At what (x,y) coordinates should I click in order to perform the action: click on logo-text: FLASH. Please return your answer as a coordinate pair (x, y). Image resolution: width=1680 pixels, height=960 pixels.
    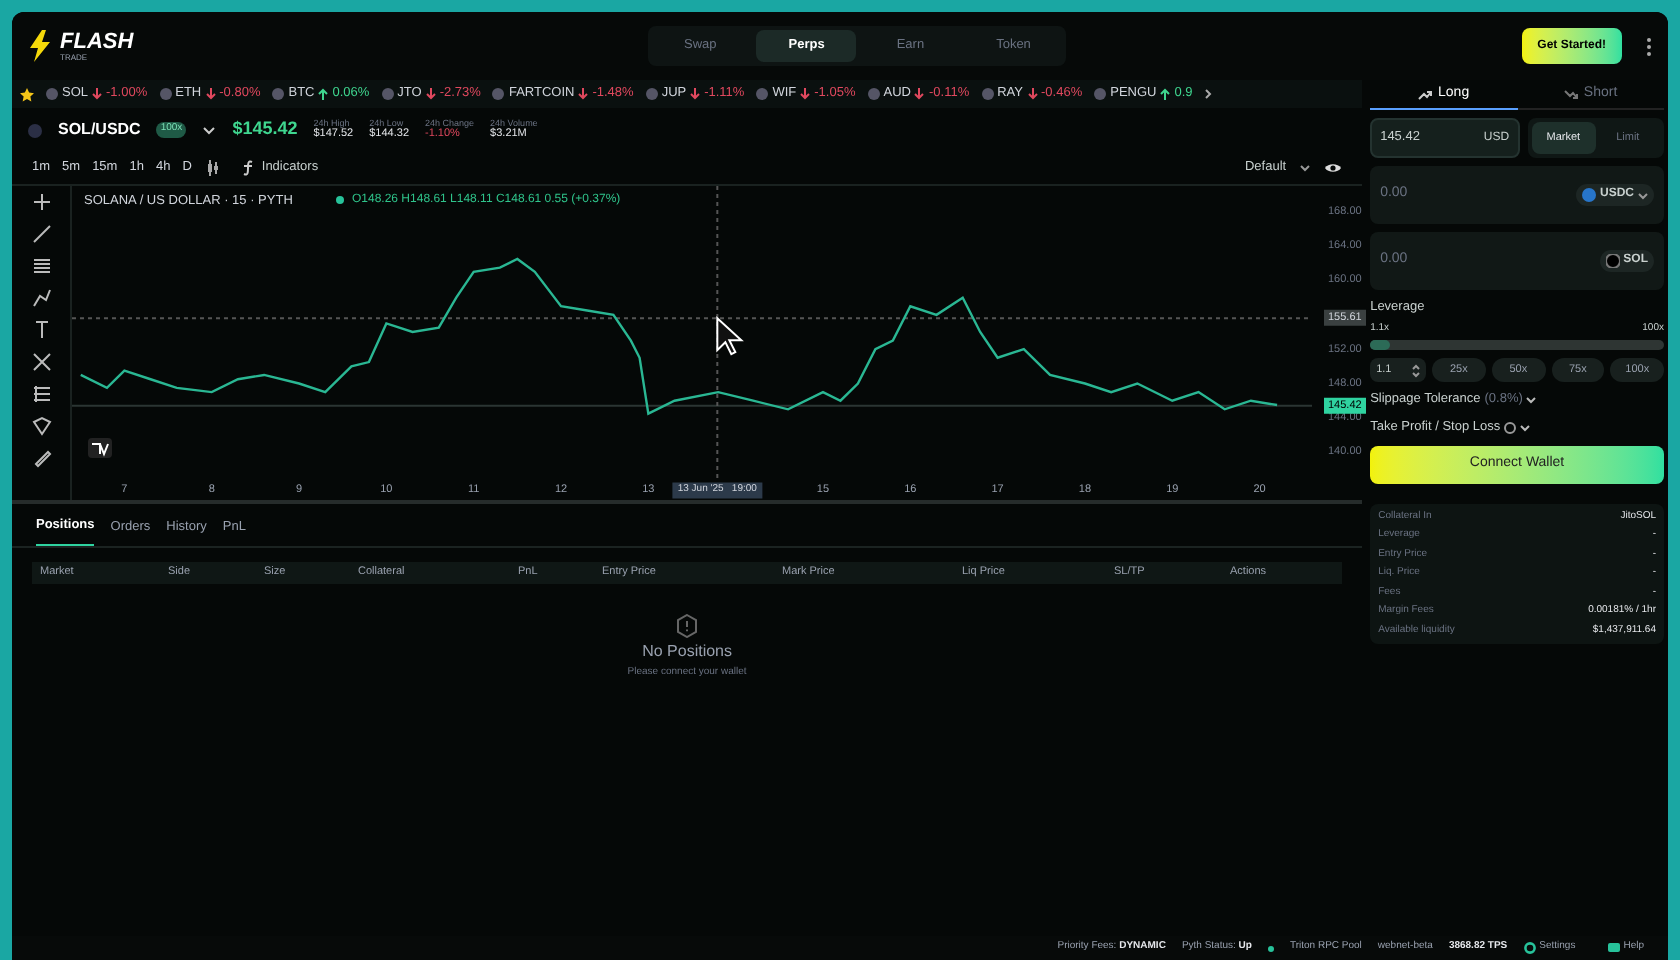
    Looking at the image, I should click on (97, 42).